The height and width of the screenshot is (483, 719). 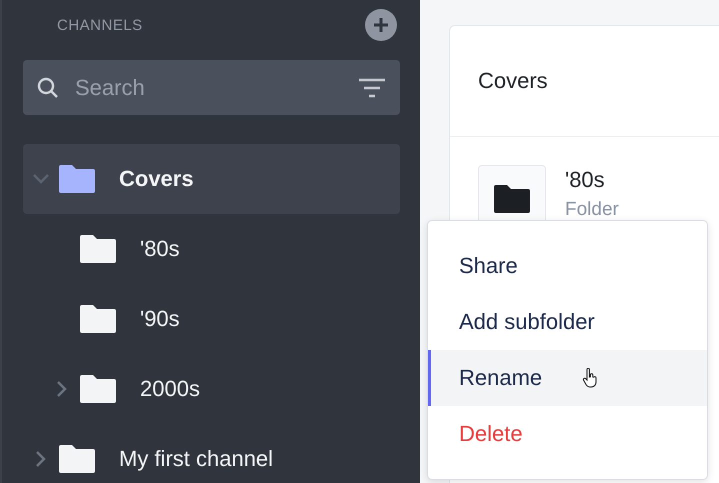 I want to click on add-button, so click(x=381, y=25).